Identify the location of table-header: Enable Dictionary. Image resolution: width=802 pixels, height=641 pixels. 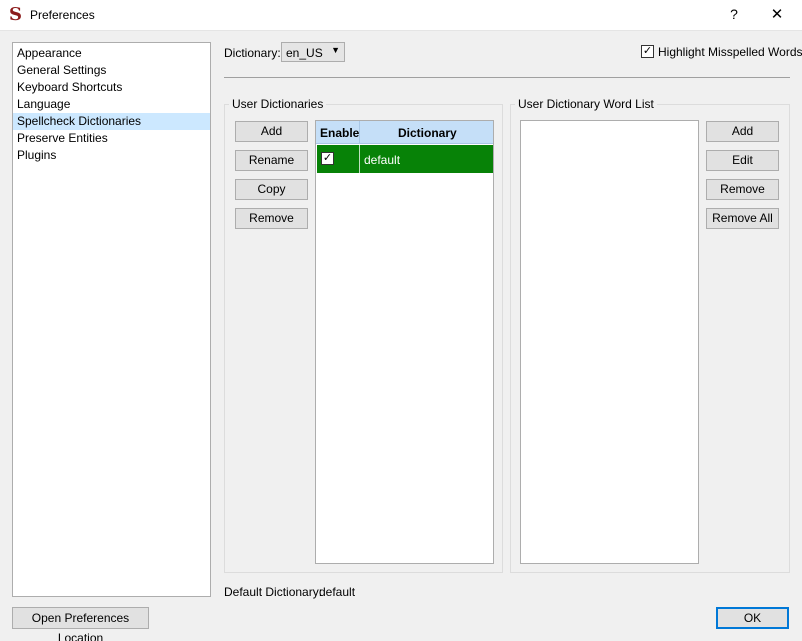
(404, 132).